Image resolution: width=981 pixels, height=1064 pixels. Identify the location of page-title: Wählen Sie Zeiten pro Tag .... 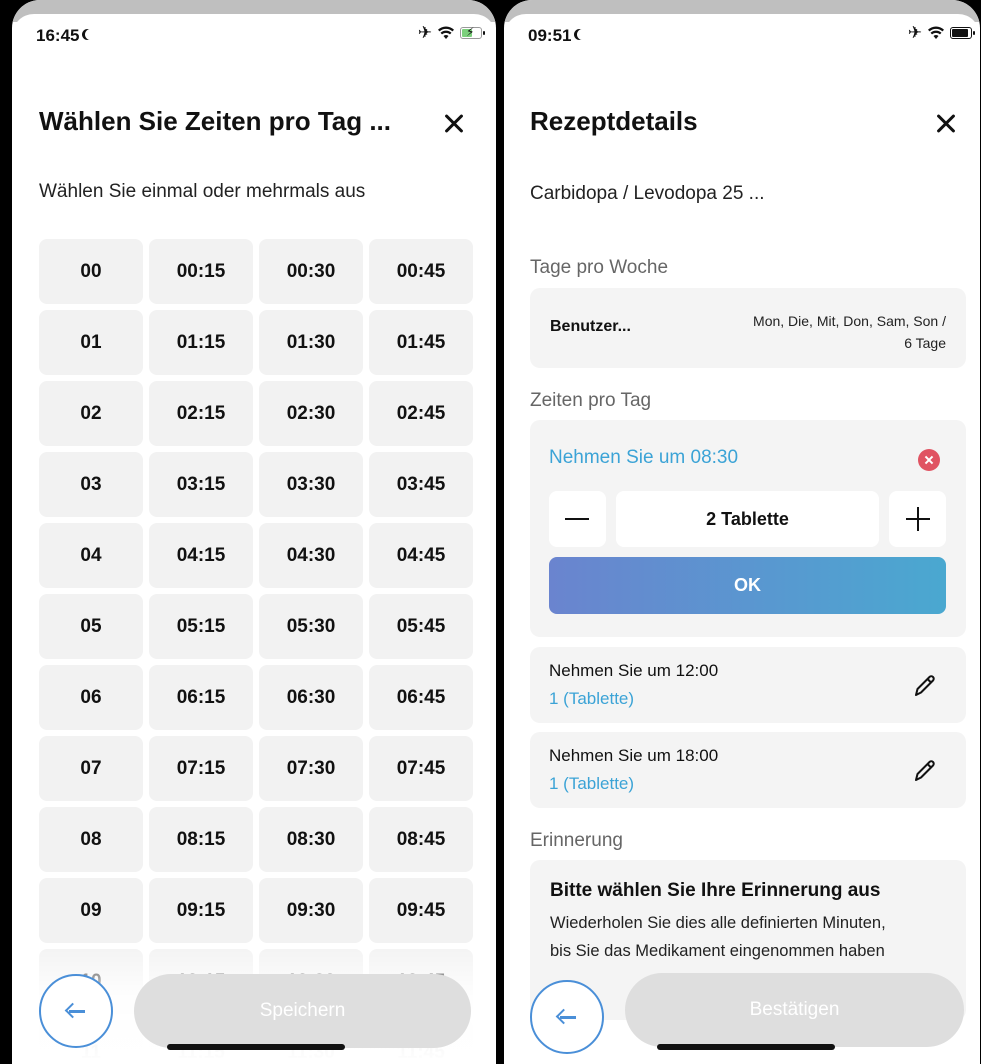
(215, 121).